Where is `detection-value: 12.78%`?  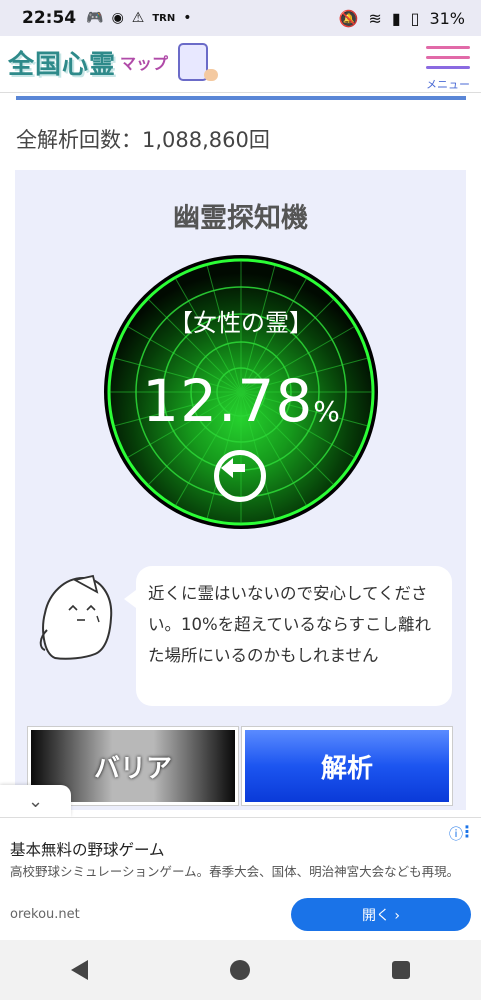 detection-value: 12.78% is located at coordinates (241, 401).